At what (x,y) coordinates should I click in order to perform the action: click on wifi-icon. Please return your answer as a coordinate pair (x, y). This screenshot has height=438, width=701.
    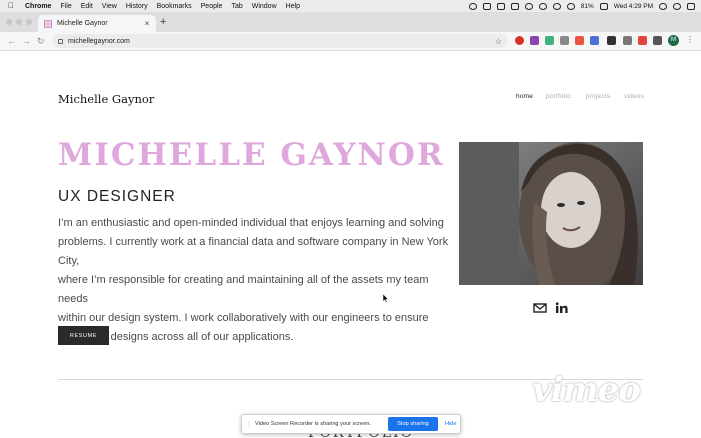
    Looking at the image, I should click on (556, 6).